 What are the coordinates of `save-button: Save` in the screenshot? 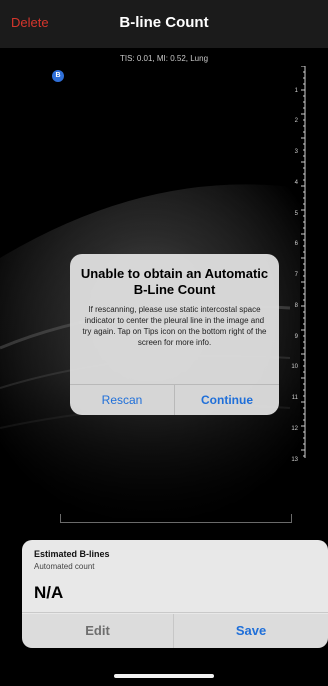 It's located at (251, 631).